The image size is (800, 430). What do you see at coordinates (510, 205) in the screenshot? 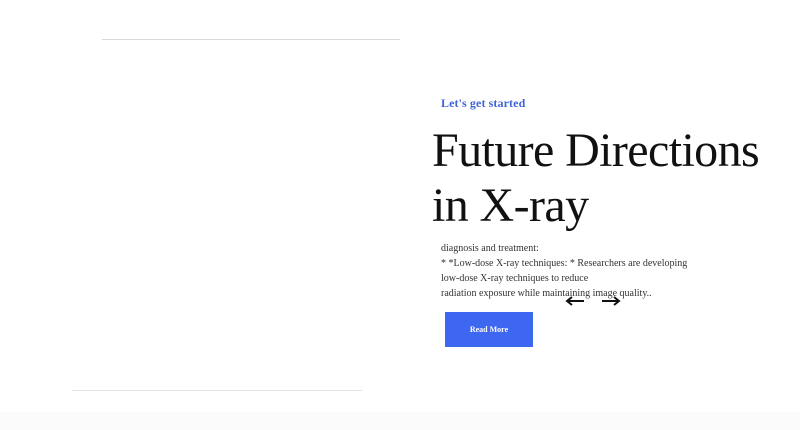
I see `hero-title-line-2: in X-ray` at bounding box center [510, 205].